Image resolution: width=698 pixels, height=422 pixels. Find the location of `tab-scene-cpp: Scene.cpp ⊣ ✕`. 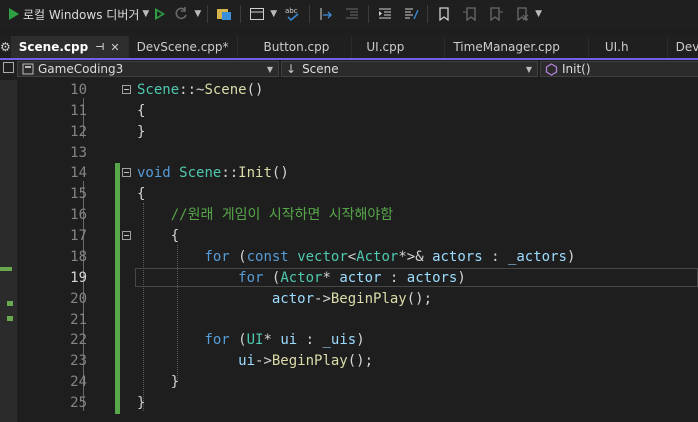

tab-scene-cpp: Scene.cpp ⊣ ✕ is located at coordinates (69, 47).